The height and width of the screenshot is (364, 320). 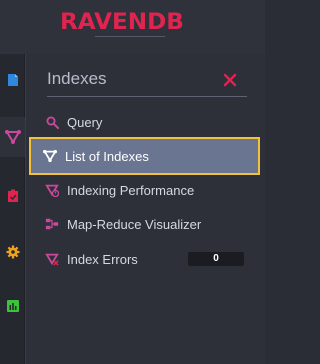 I want to click on menu-item-list-of-indexes: List of Indexes, so click(x=144, y=156).